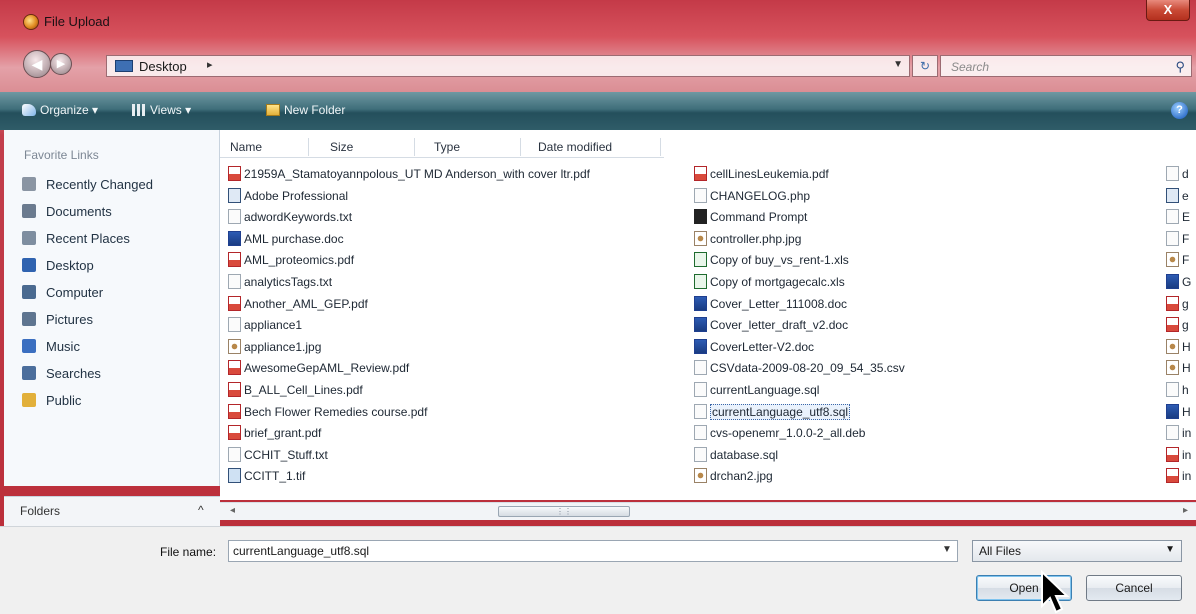  Describe the element at coordinates (741, 476) in the screenshot. I see `file-name: drchan2.jpg` at that location.